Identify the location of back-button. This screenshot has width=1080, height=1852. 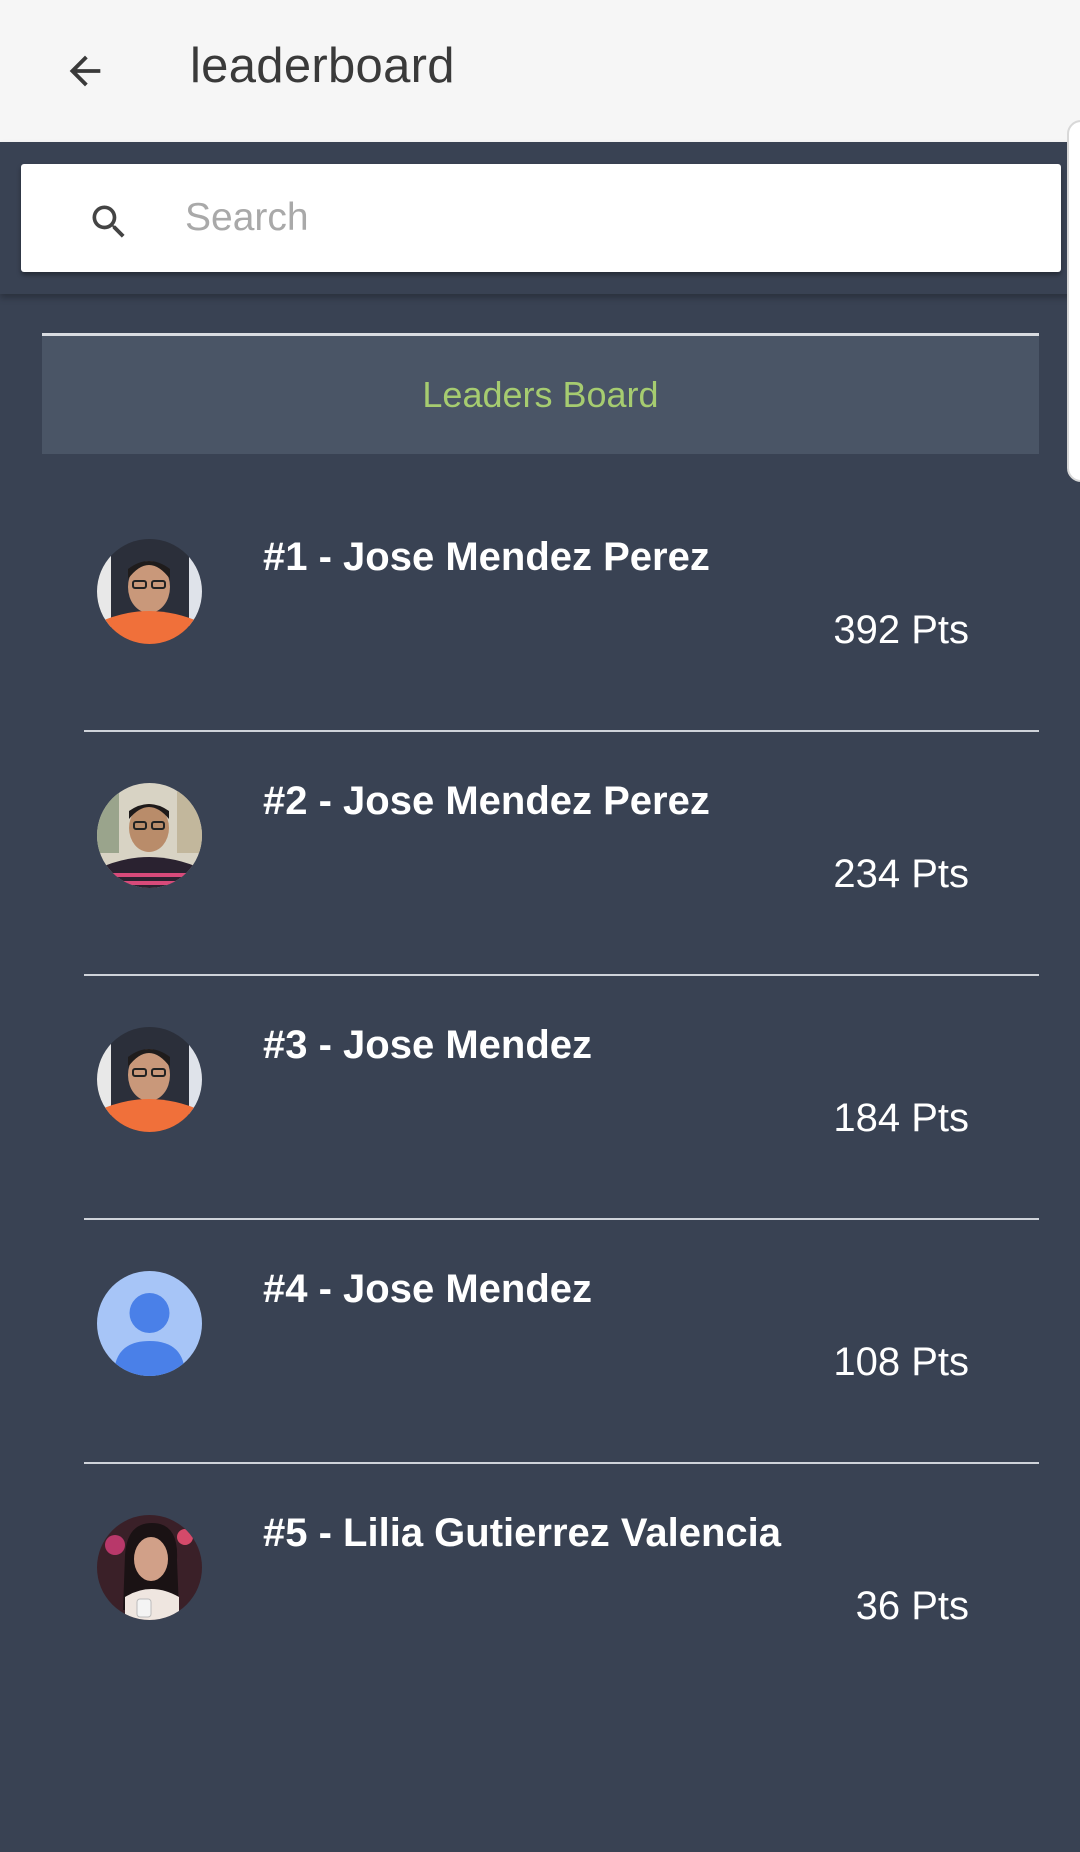
(85, 71).